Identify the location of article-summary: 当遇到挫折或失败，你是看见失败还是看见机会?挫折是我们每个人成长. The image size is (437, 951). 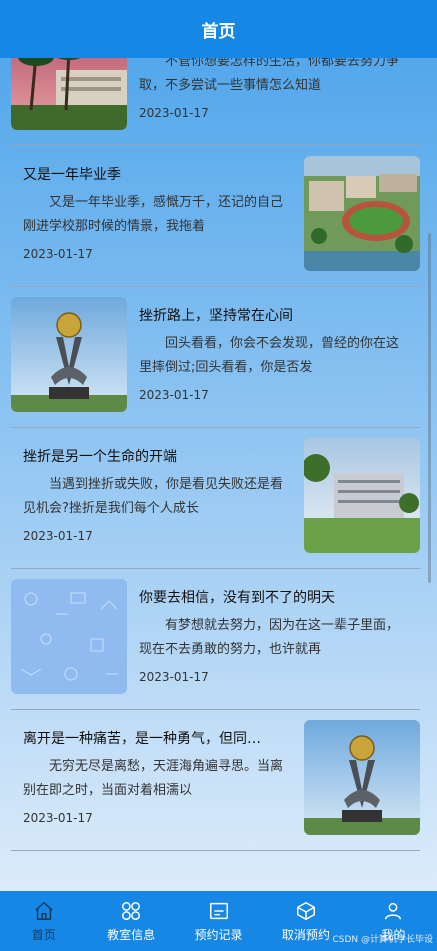
(153, 496).